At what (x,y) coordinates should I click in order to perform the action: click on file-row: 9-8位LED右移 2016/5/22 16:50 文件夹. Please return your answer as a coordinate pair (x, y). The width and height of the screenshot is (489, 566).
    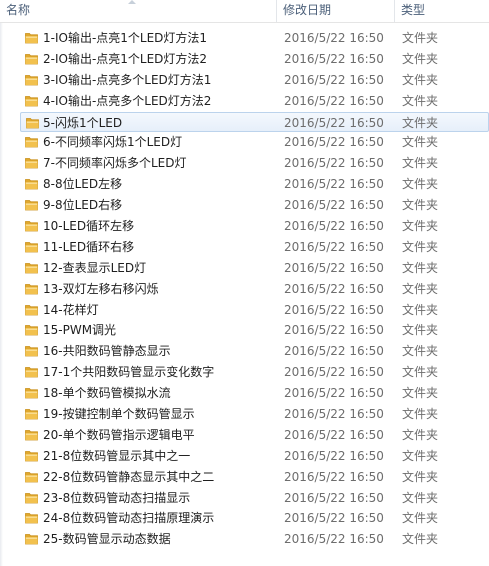
    Looking at the image, I should click on (244, 205).